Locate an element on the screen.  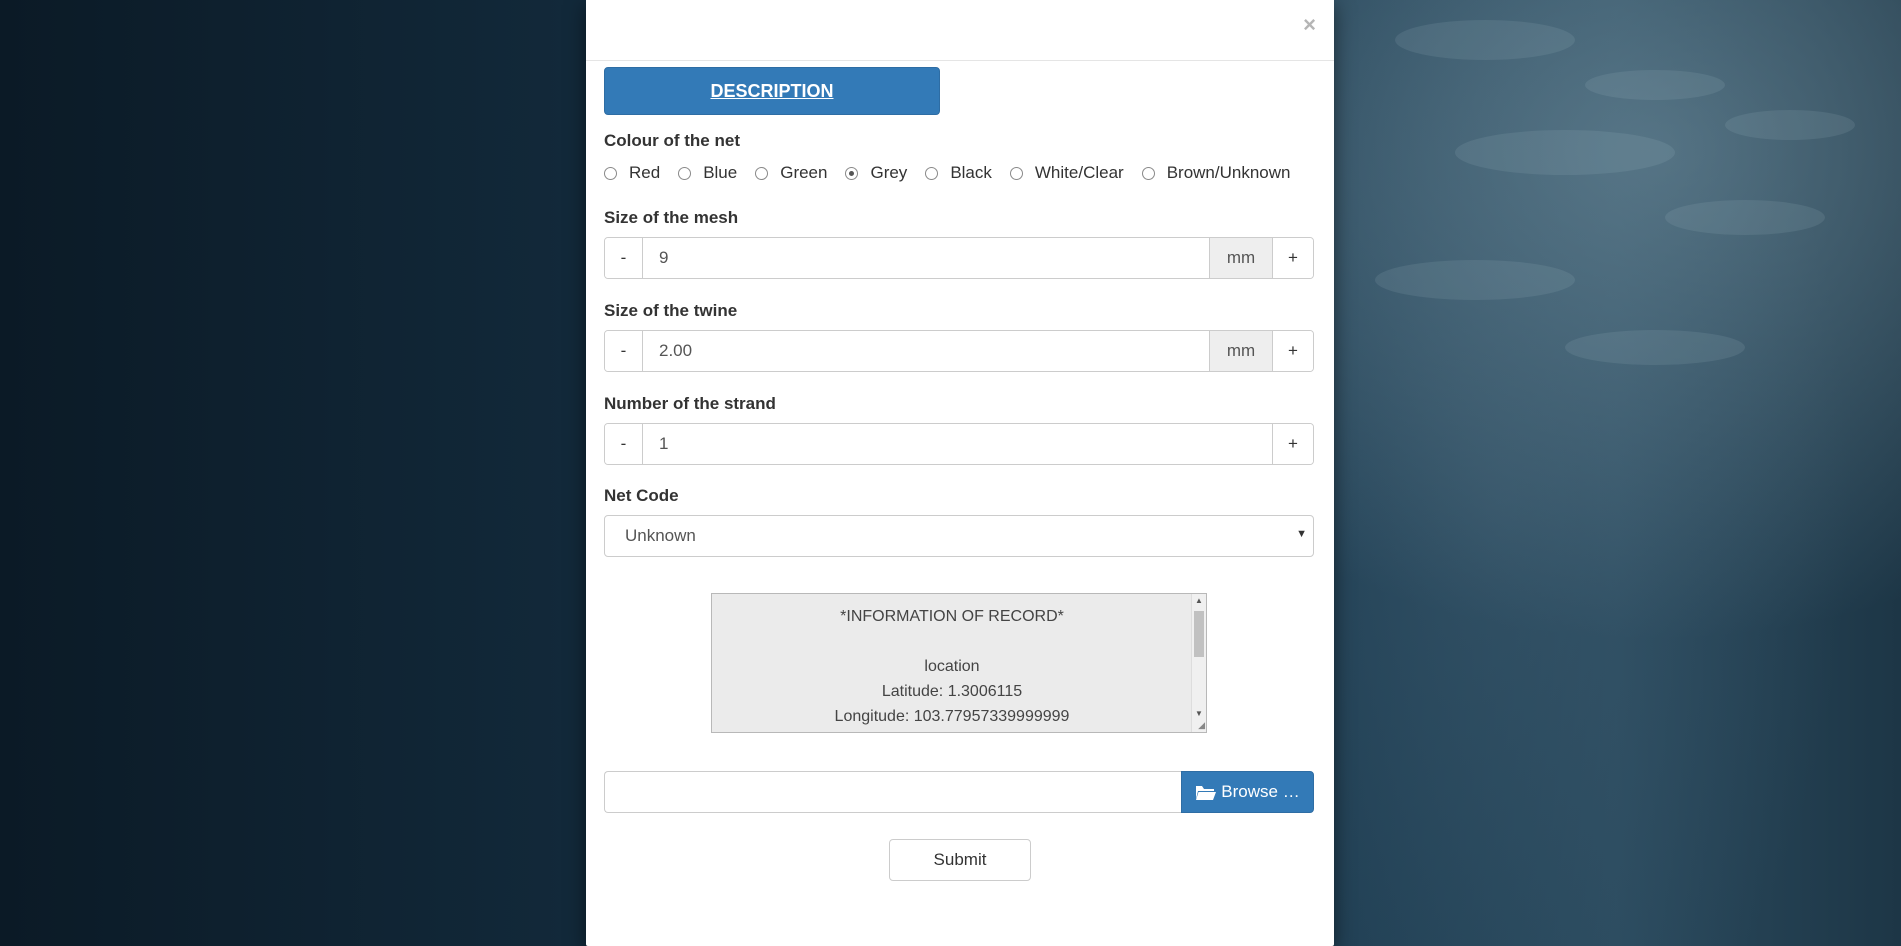
net-code-label: Net Code is located at coordinates (641, 495).